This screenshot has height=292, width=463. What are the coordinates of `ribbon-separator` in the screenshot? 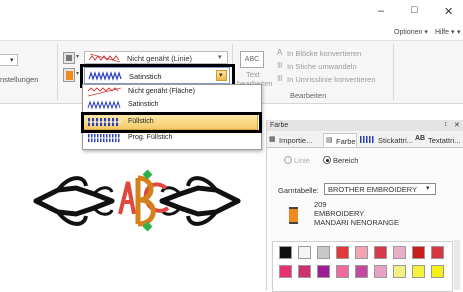 It's located at (57, 72).